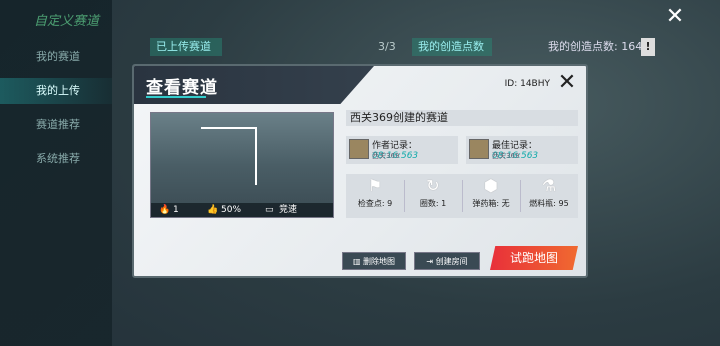 The width and height of the screenshot is (720, 346). Describe the element at coordinates (386, 156) in the screenshot. I see `author-record-player: 西关369` at that location.